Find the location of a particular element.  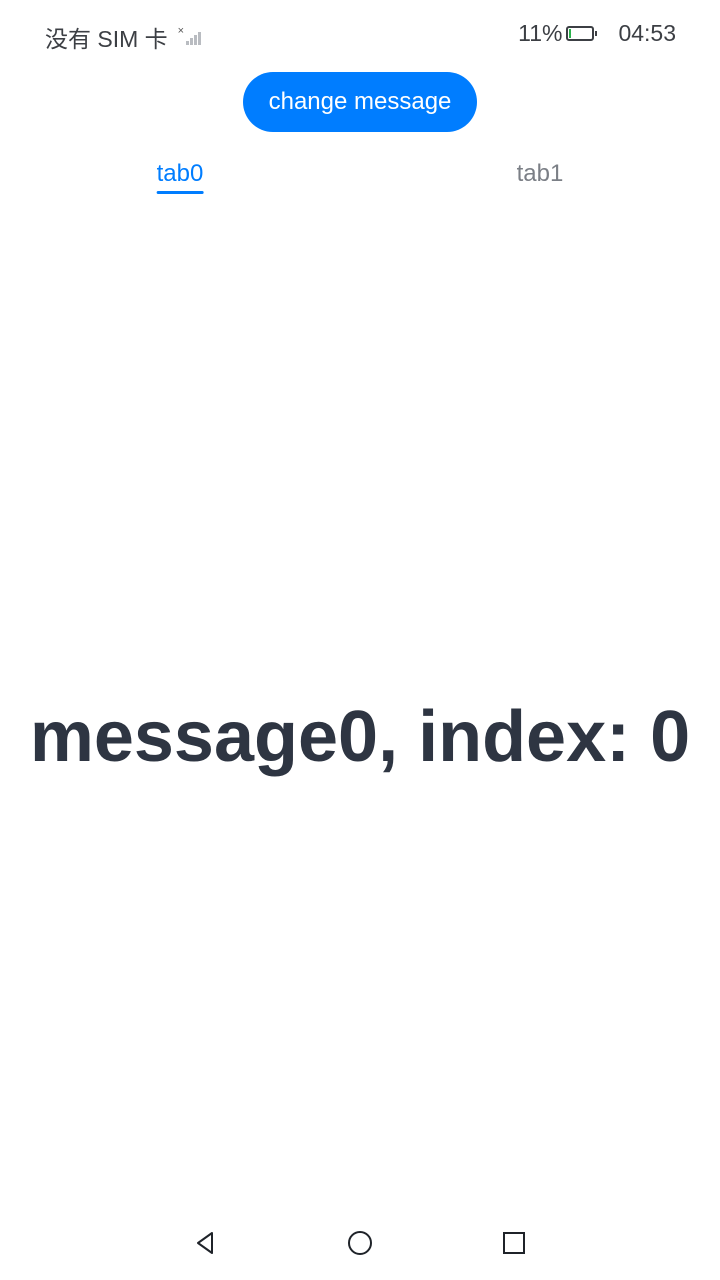

tab-1-label: tab1 is located at coordinates (540, 173).